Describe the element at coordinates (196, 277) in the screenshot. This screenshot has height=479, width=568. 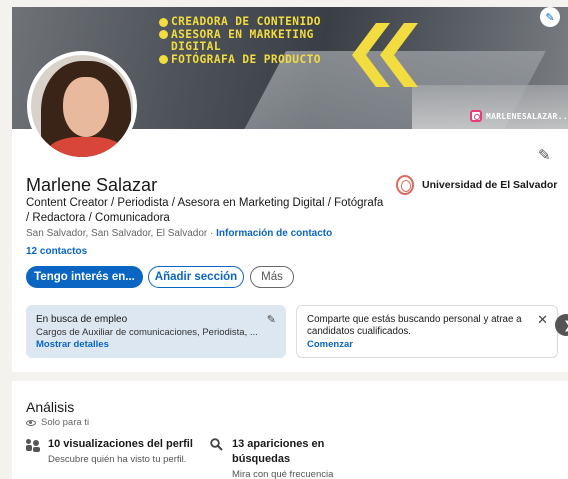
I see `add-section-button: Añadir sección` at that location.